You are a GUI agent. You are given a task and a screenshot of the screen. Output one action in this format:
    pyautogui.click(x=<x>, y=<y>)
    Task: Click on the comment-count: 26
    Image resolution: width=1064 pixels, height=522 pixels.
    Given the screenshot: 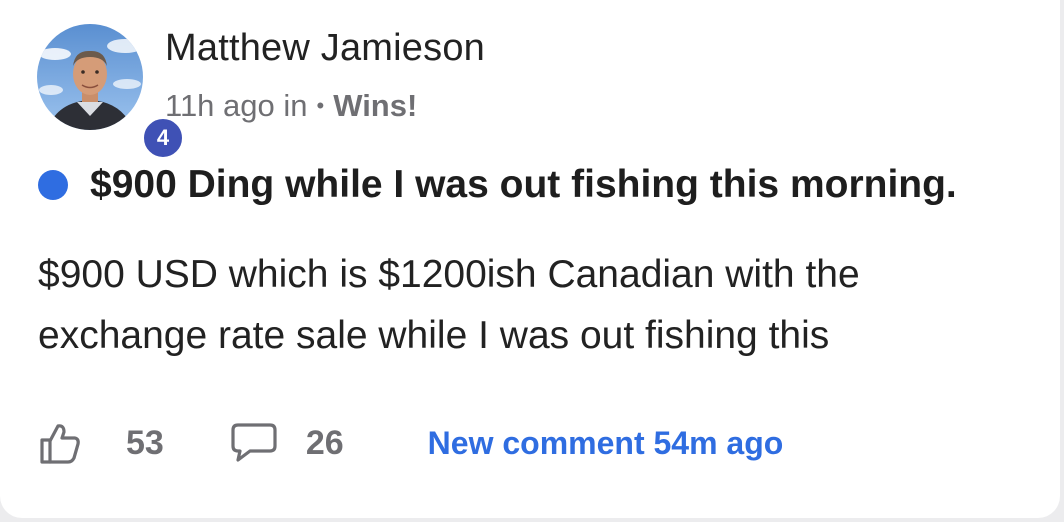 What is the action you would take?
    pyautogui.click(x=324, y=442)
    